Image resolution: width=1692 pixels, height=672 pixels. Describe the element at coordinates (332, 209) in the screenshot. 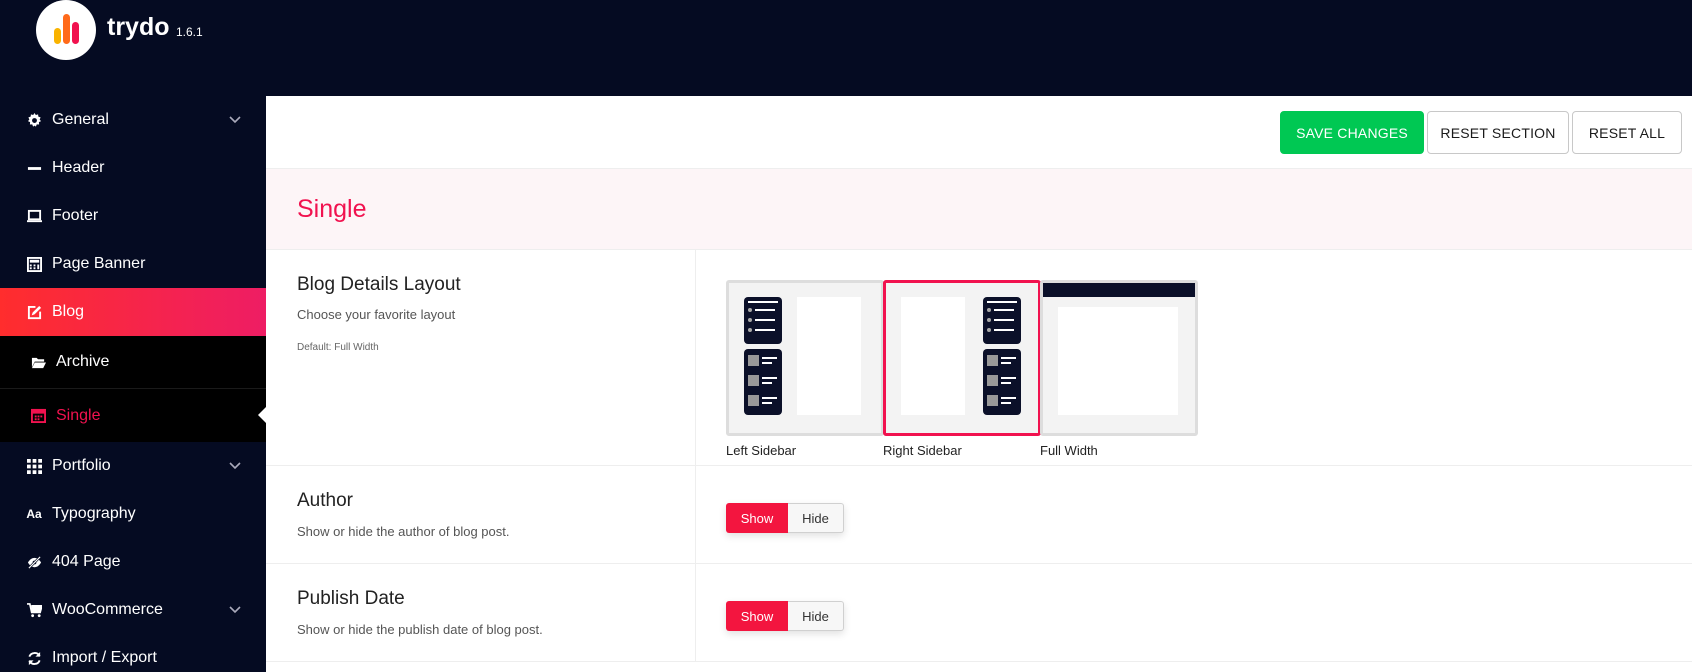

I see `section-title: Single` at that location.